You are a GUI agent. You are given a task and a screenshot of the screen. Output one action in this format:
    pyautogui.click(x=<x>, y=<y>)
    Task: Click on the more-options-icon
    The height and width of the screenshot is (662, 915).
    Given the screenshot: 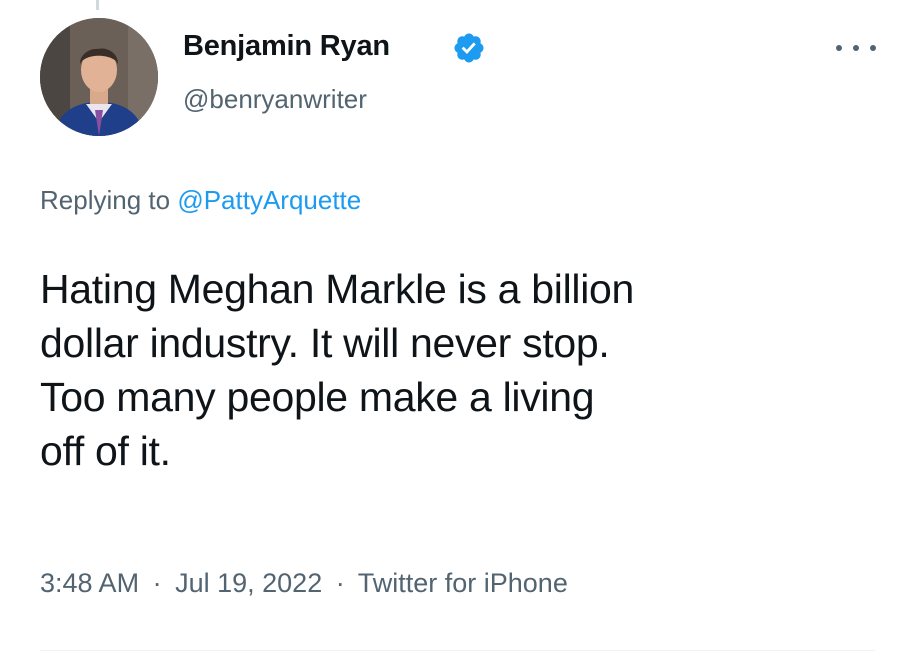 What is the action you would take?
    pyautogui.click(x=856, y=48)
    